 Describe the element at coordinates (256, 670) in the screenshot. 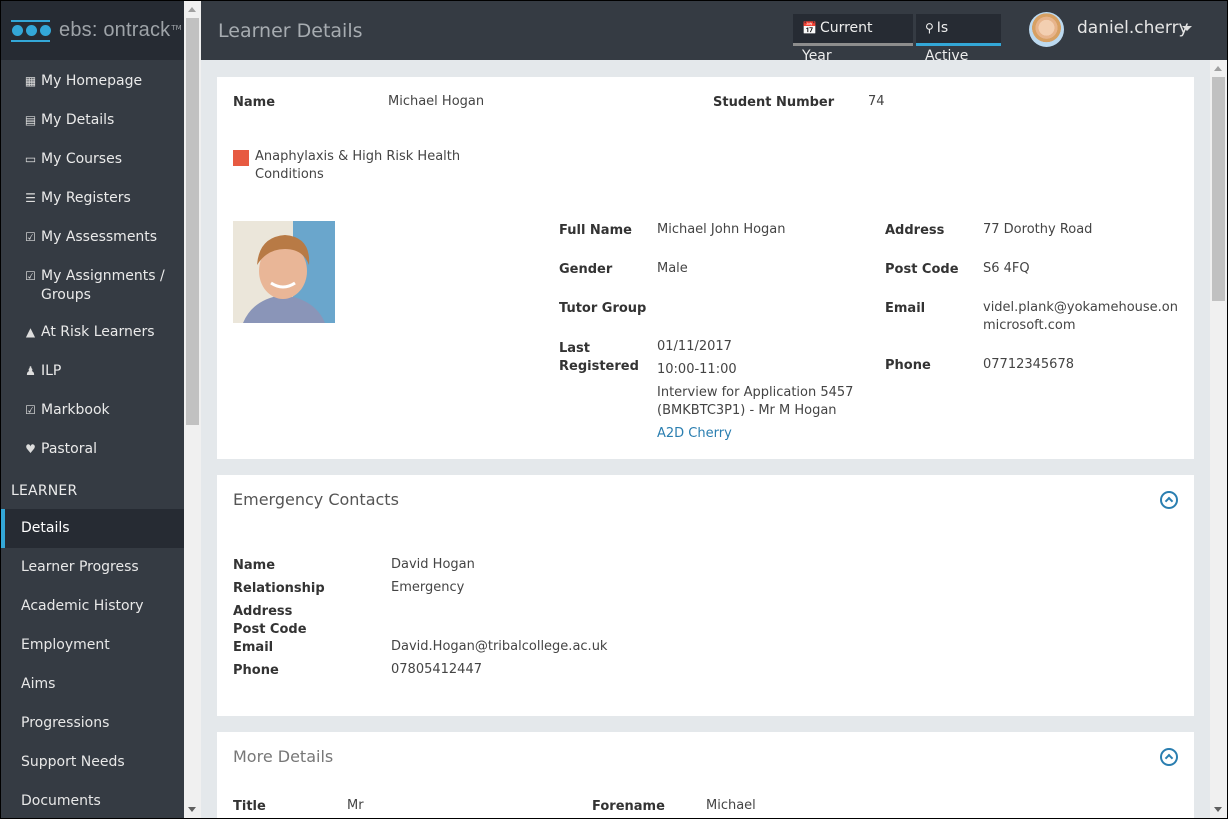

I see `ec-phone-label: Phone` at that location.